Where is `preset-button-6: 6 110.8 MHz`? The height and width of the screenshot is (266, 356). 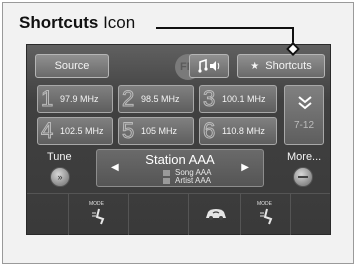 preset-button-6: 6 110.8 MHz is located at coordinates (238, 131).